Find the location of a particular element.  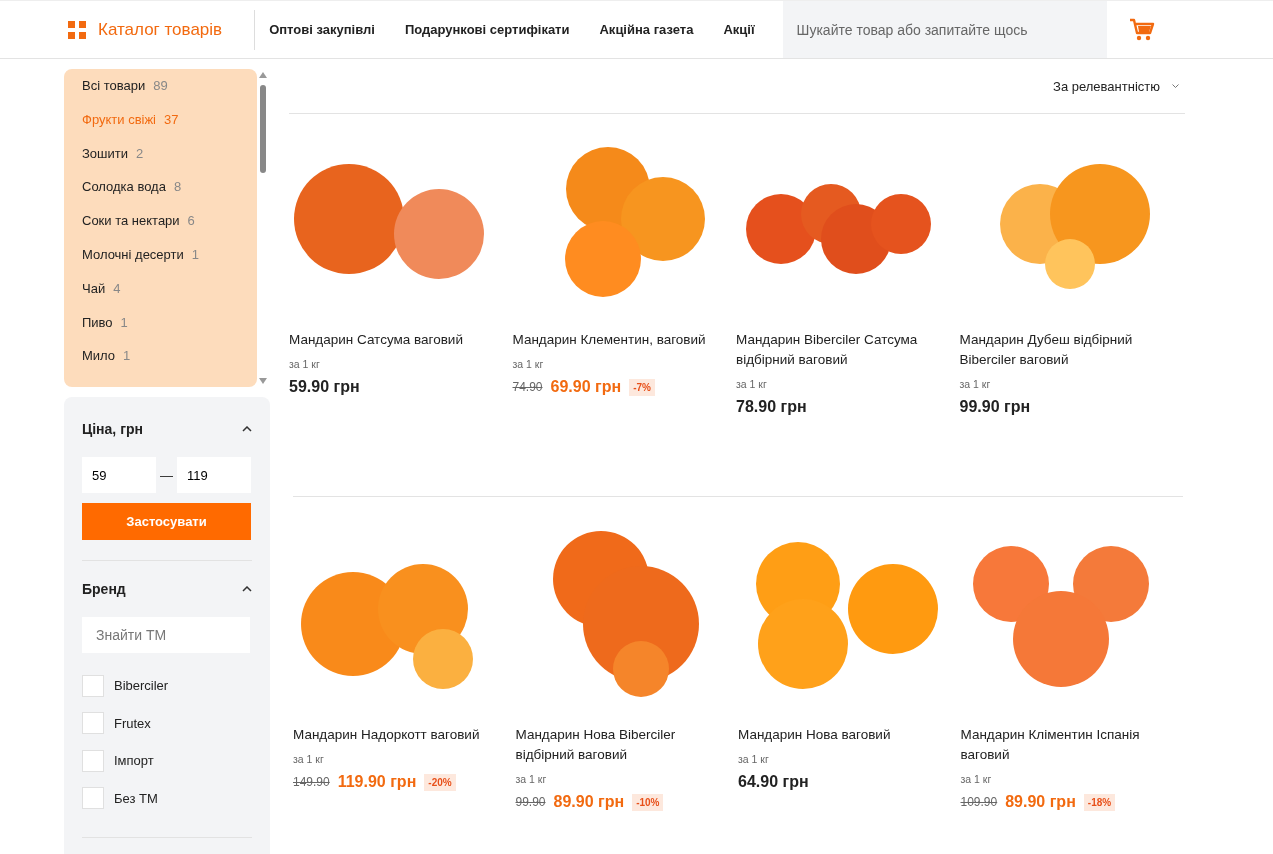

product-name: Мандарин Дубеш відбірний Biberciler ваговий is located at coordinates (1067, 350).